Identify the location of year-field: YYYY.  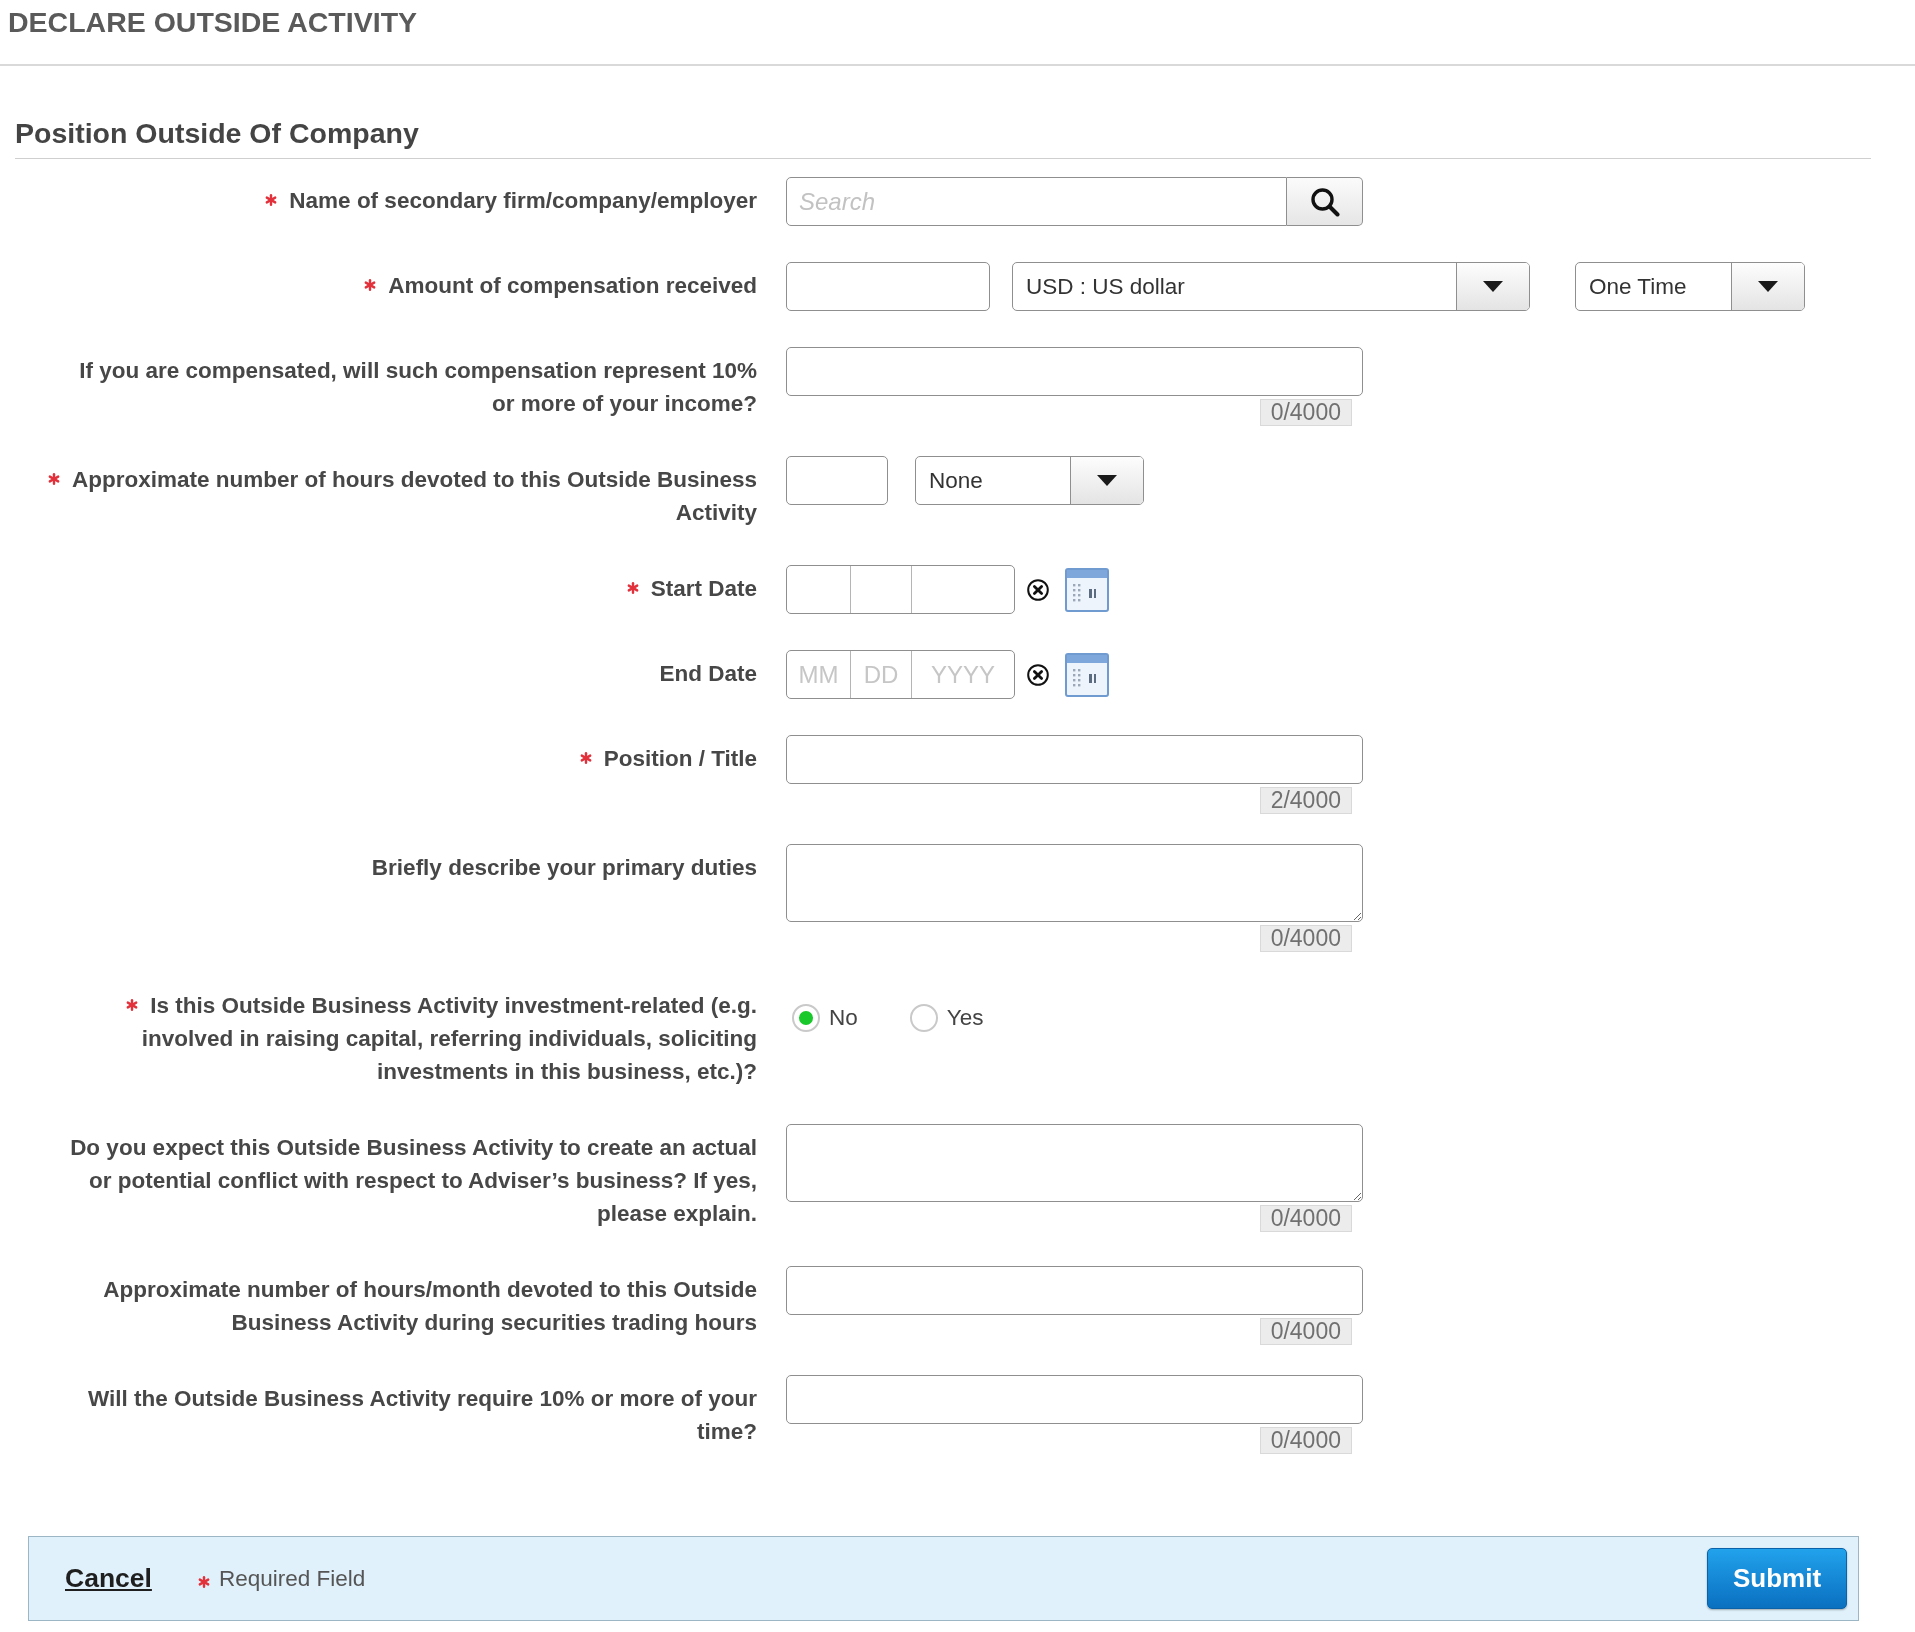
(963, 674).